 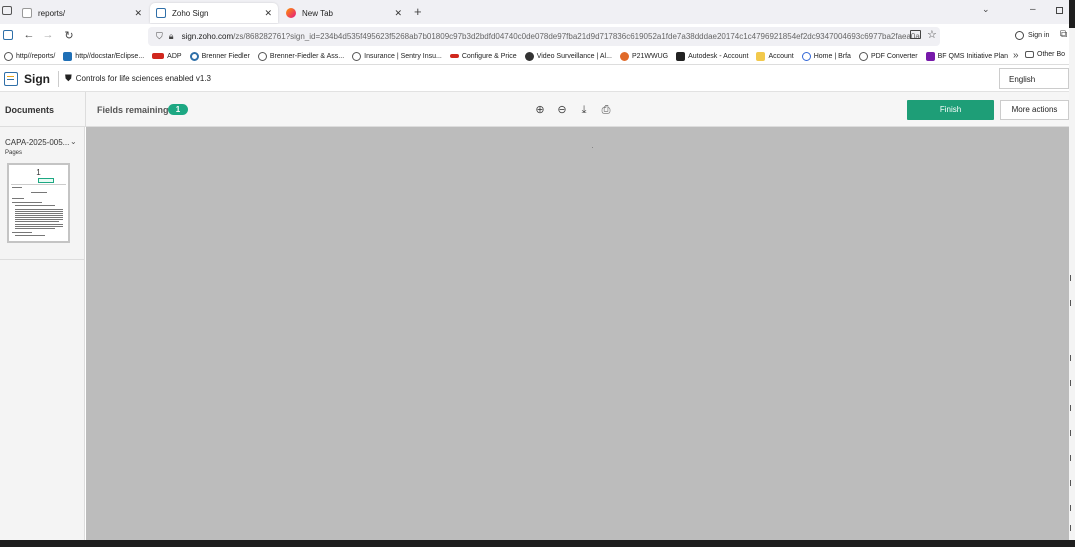 I want to click on bookmark-item: Configure & Price, so click(x=483, y=56).